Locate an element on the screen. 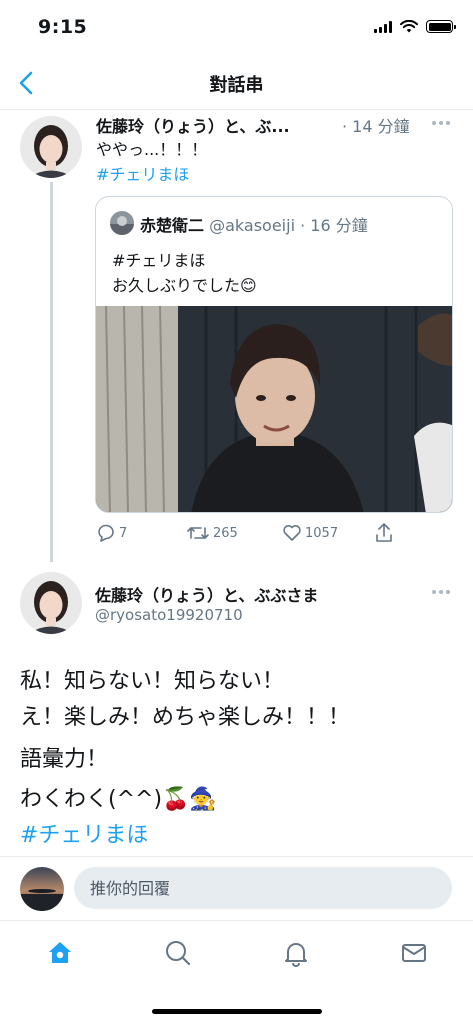  tweet1-text: ややっ...！！！ is located at coordinates (152, 149).